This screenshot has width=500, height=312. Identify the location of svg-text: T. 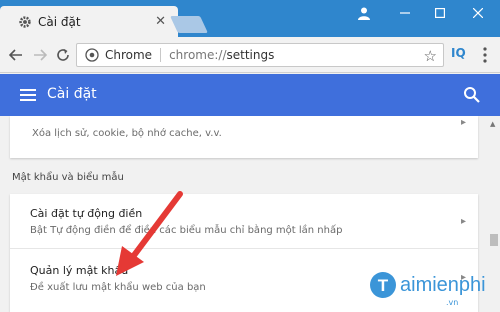
(383, 285).